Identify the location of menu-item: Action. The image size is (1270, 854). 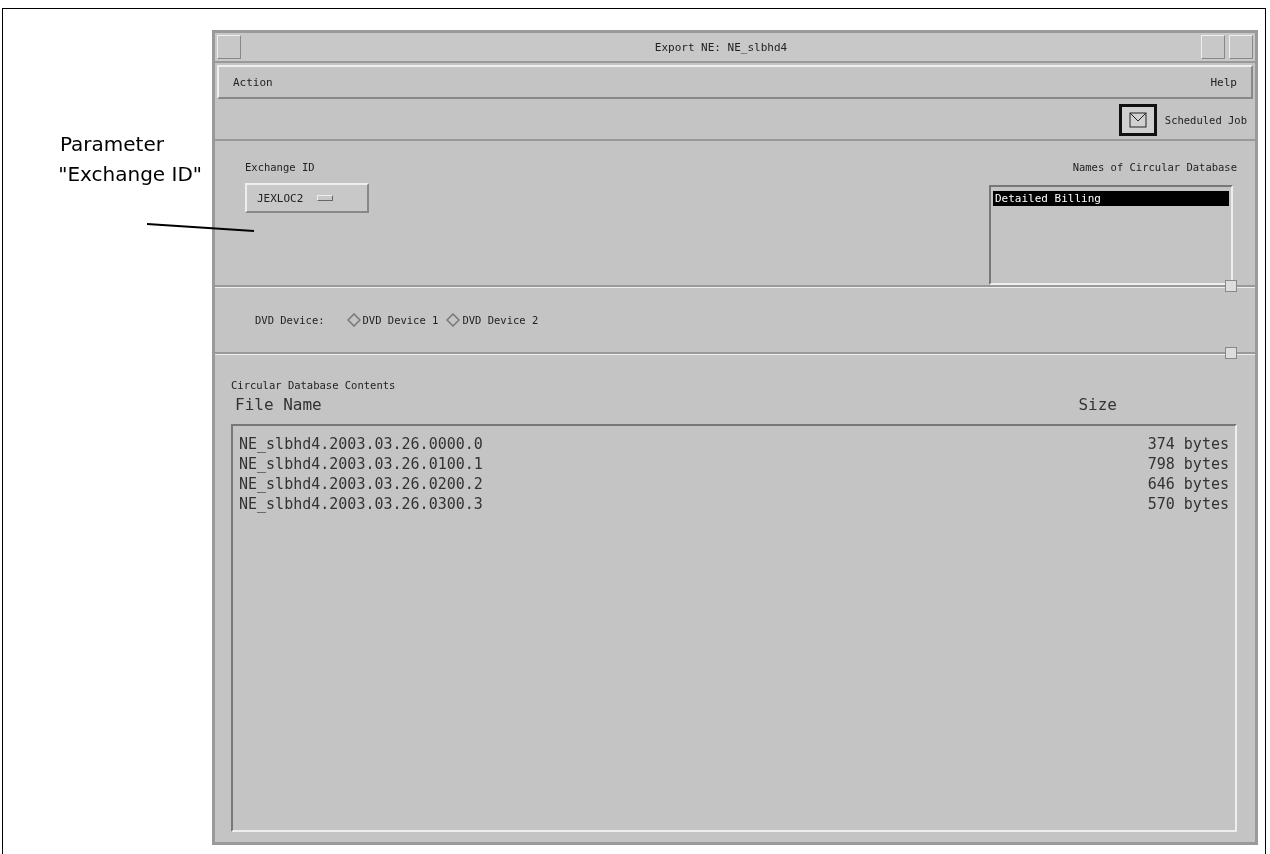
(253, 82).